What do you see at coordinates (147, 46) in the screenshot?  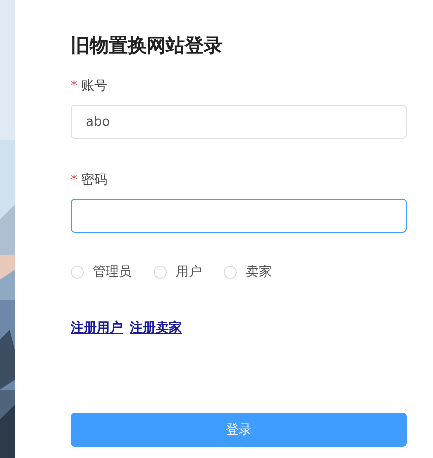 I see `form-title: 旧物置换网站登录` at bounding box center [147, 46].